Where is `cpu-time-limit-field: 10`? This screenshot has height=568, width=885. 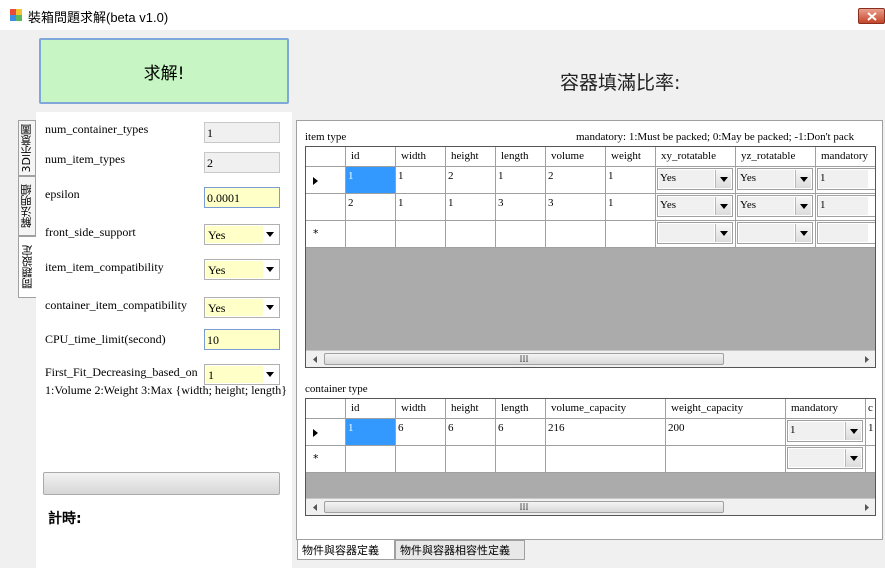 cpu-time-limit-field: 10 is located at coordinates (242, 339).